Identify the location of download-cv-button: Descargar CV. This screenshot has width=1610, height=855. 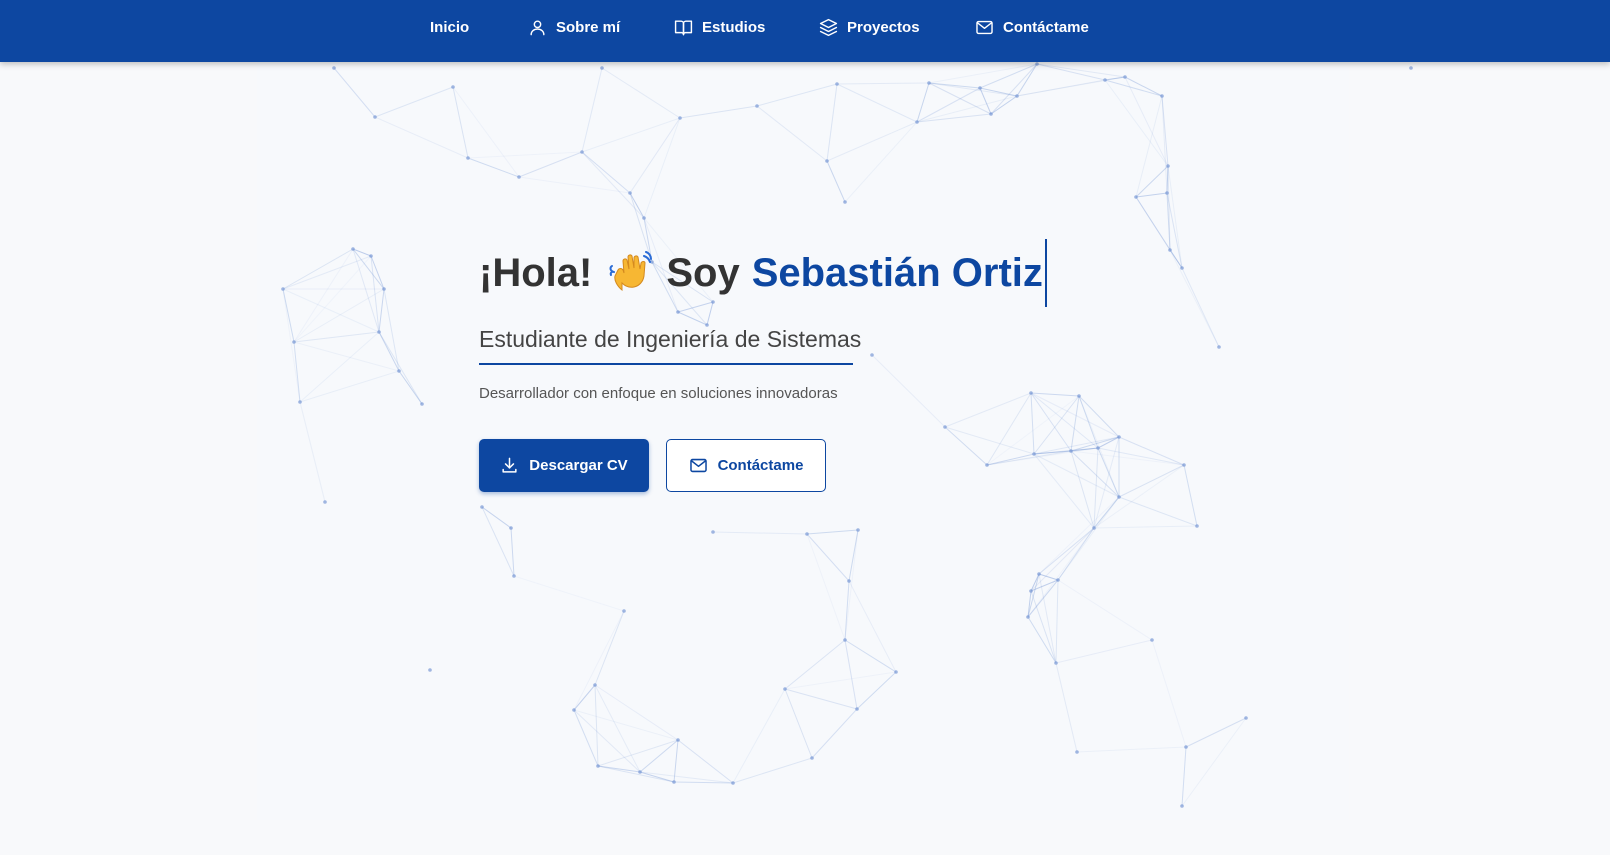
(564, 465).